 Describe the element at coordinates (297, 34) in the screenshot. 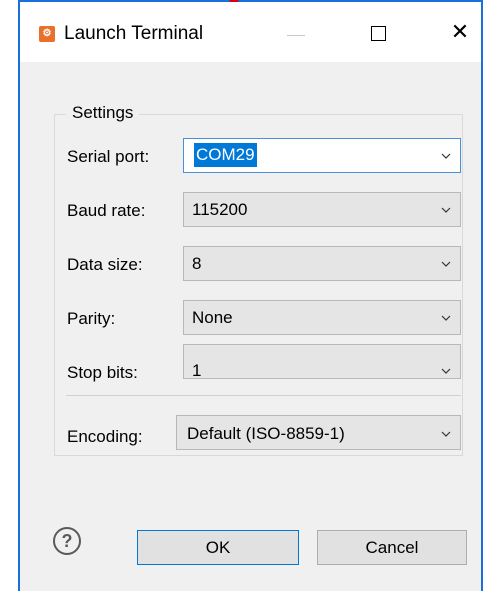

I see `minimize-button` at that location.